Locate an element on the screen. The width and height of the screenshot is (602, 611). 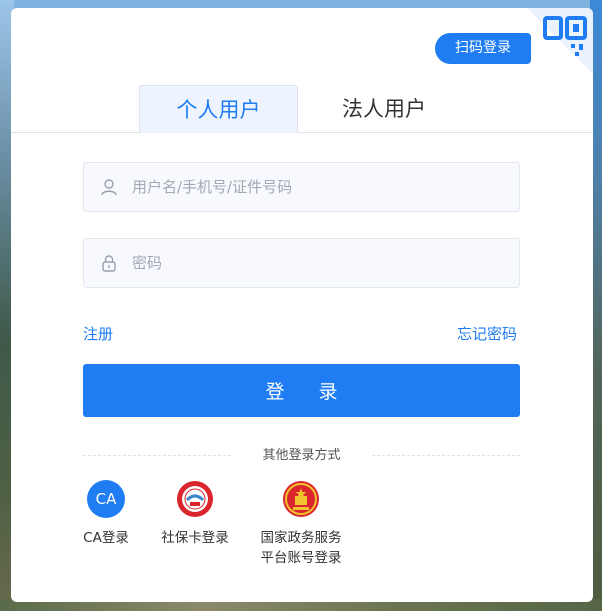
qr-login-corner is located at coordinates (560, 41).